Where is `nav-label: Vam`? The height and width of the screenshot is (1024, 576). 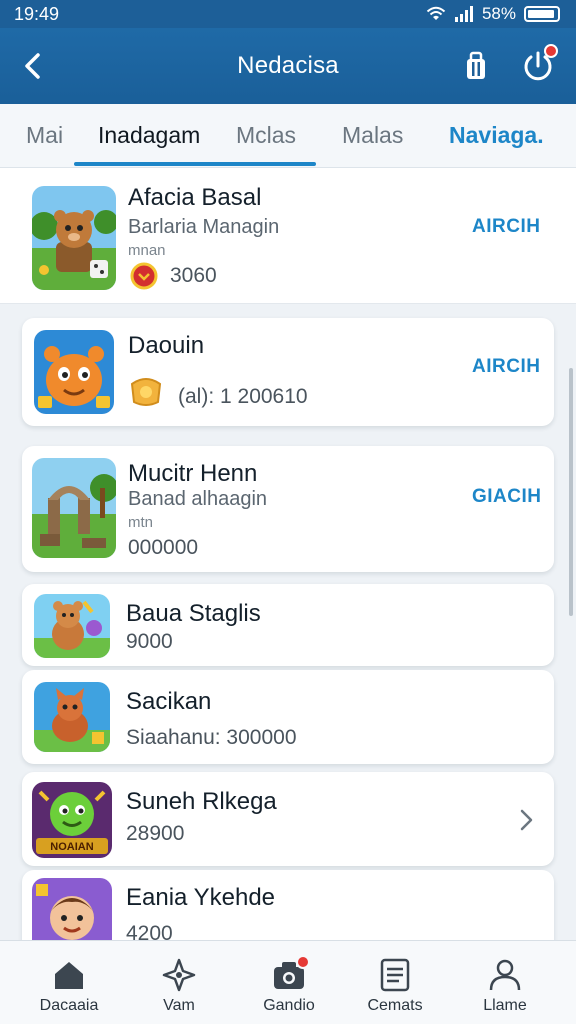 nav-label: Vam is located at coordinates (179, 1005).